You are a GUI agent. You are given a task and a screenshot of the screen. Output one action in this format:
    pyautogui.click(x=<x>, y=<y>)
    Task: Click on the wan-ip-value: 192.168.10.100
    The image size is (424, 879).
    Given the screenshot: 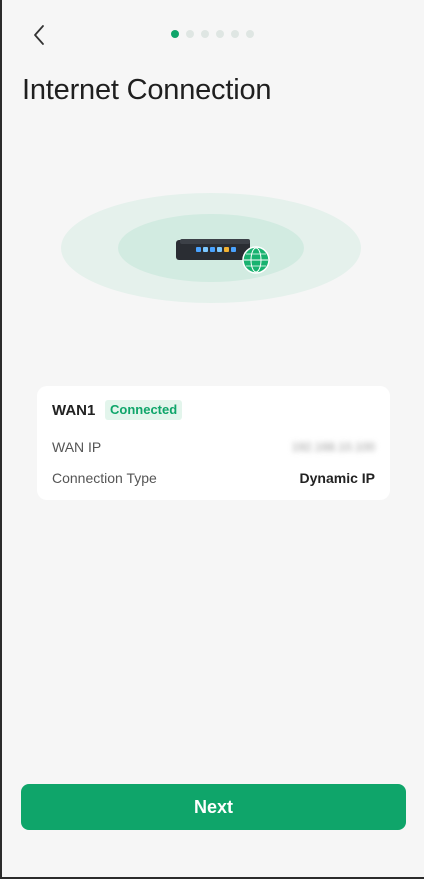 What is the action you would take?
    pyautogui.click(x=333, y=447)
    